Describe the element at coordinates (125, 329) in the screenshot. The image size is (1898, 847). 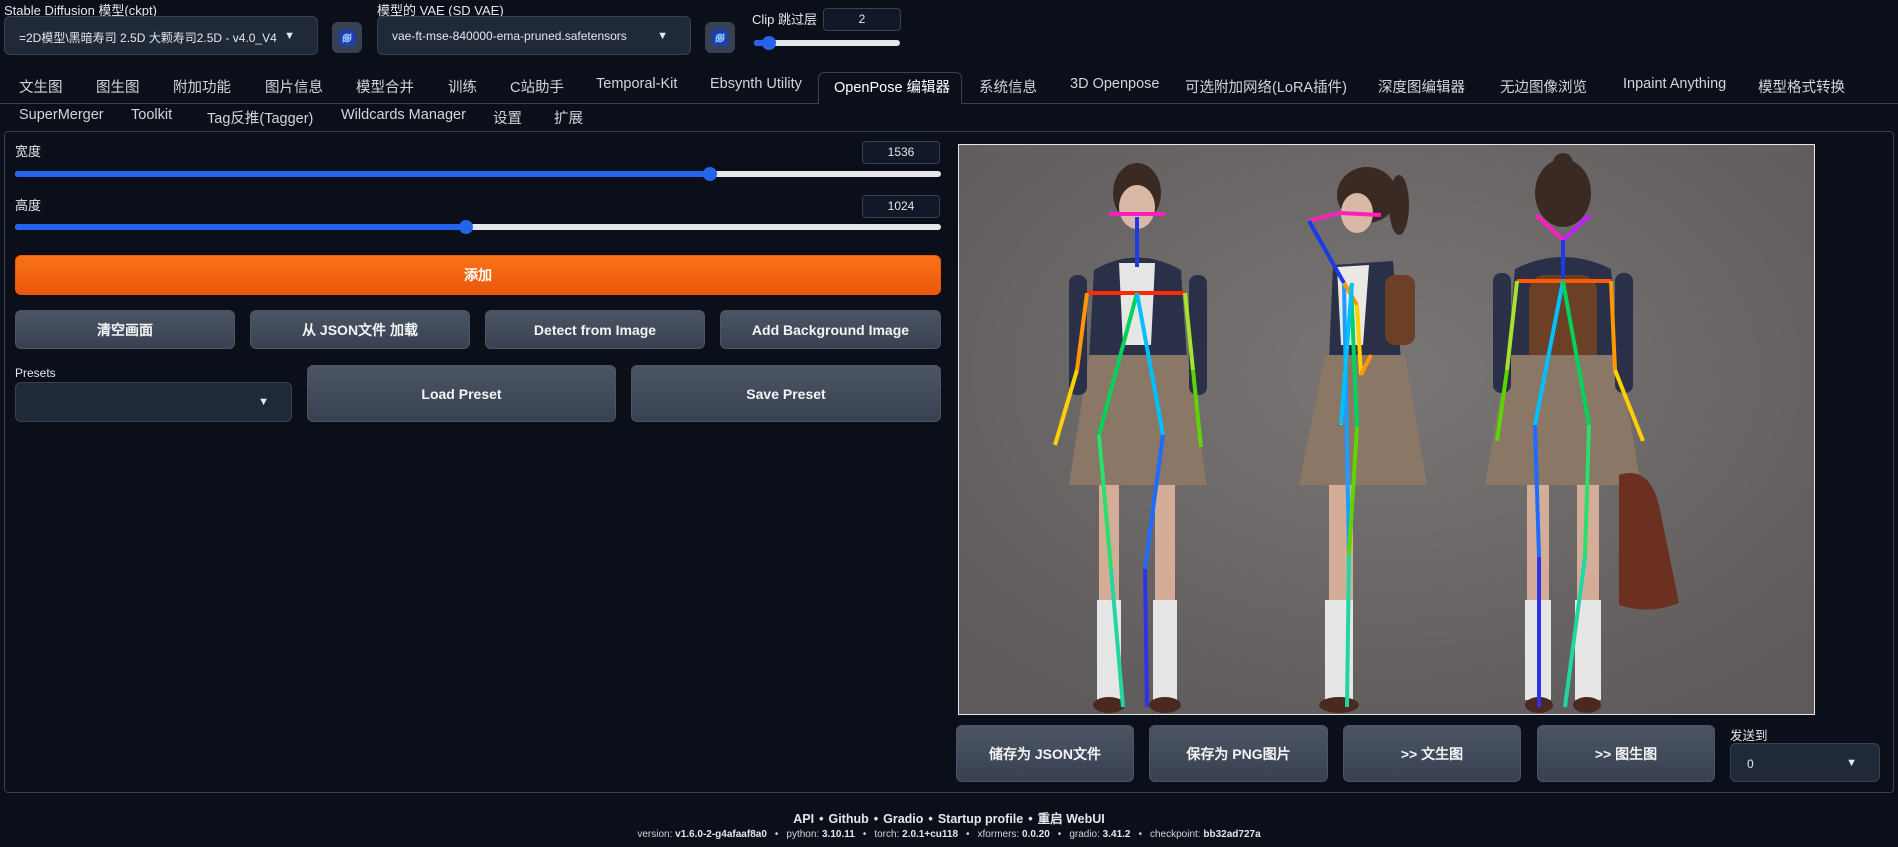
I see `clear-canvas-button: 清空画面` at that location.